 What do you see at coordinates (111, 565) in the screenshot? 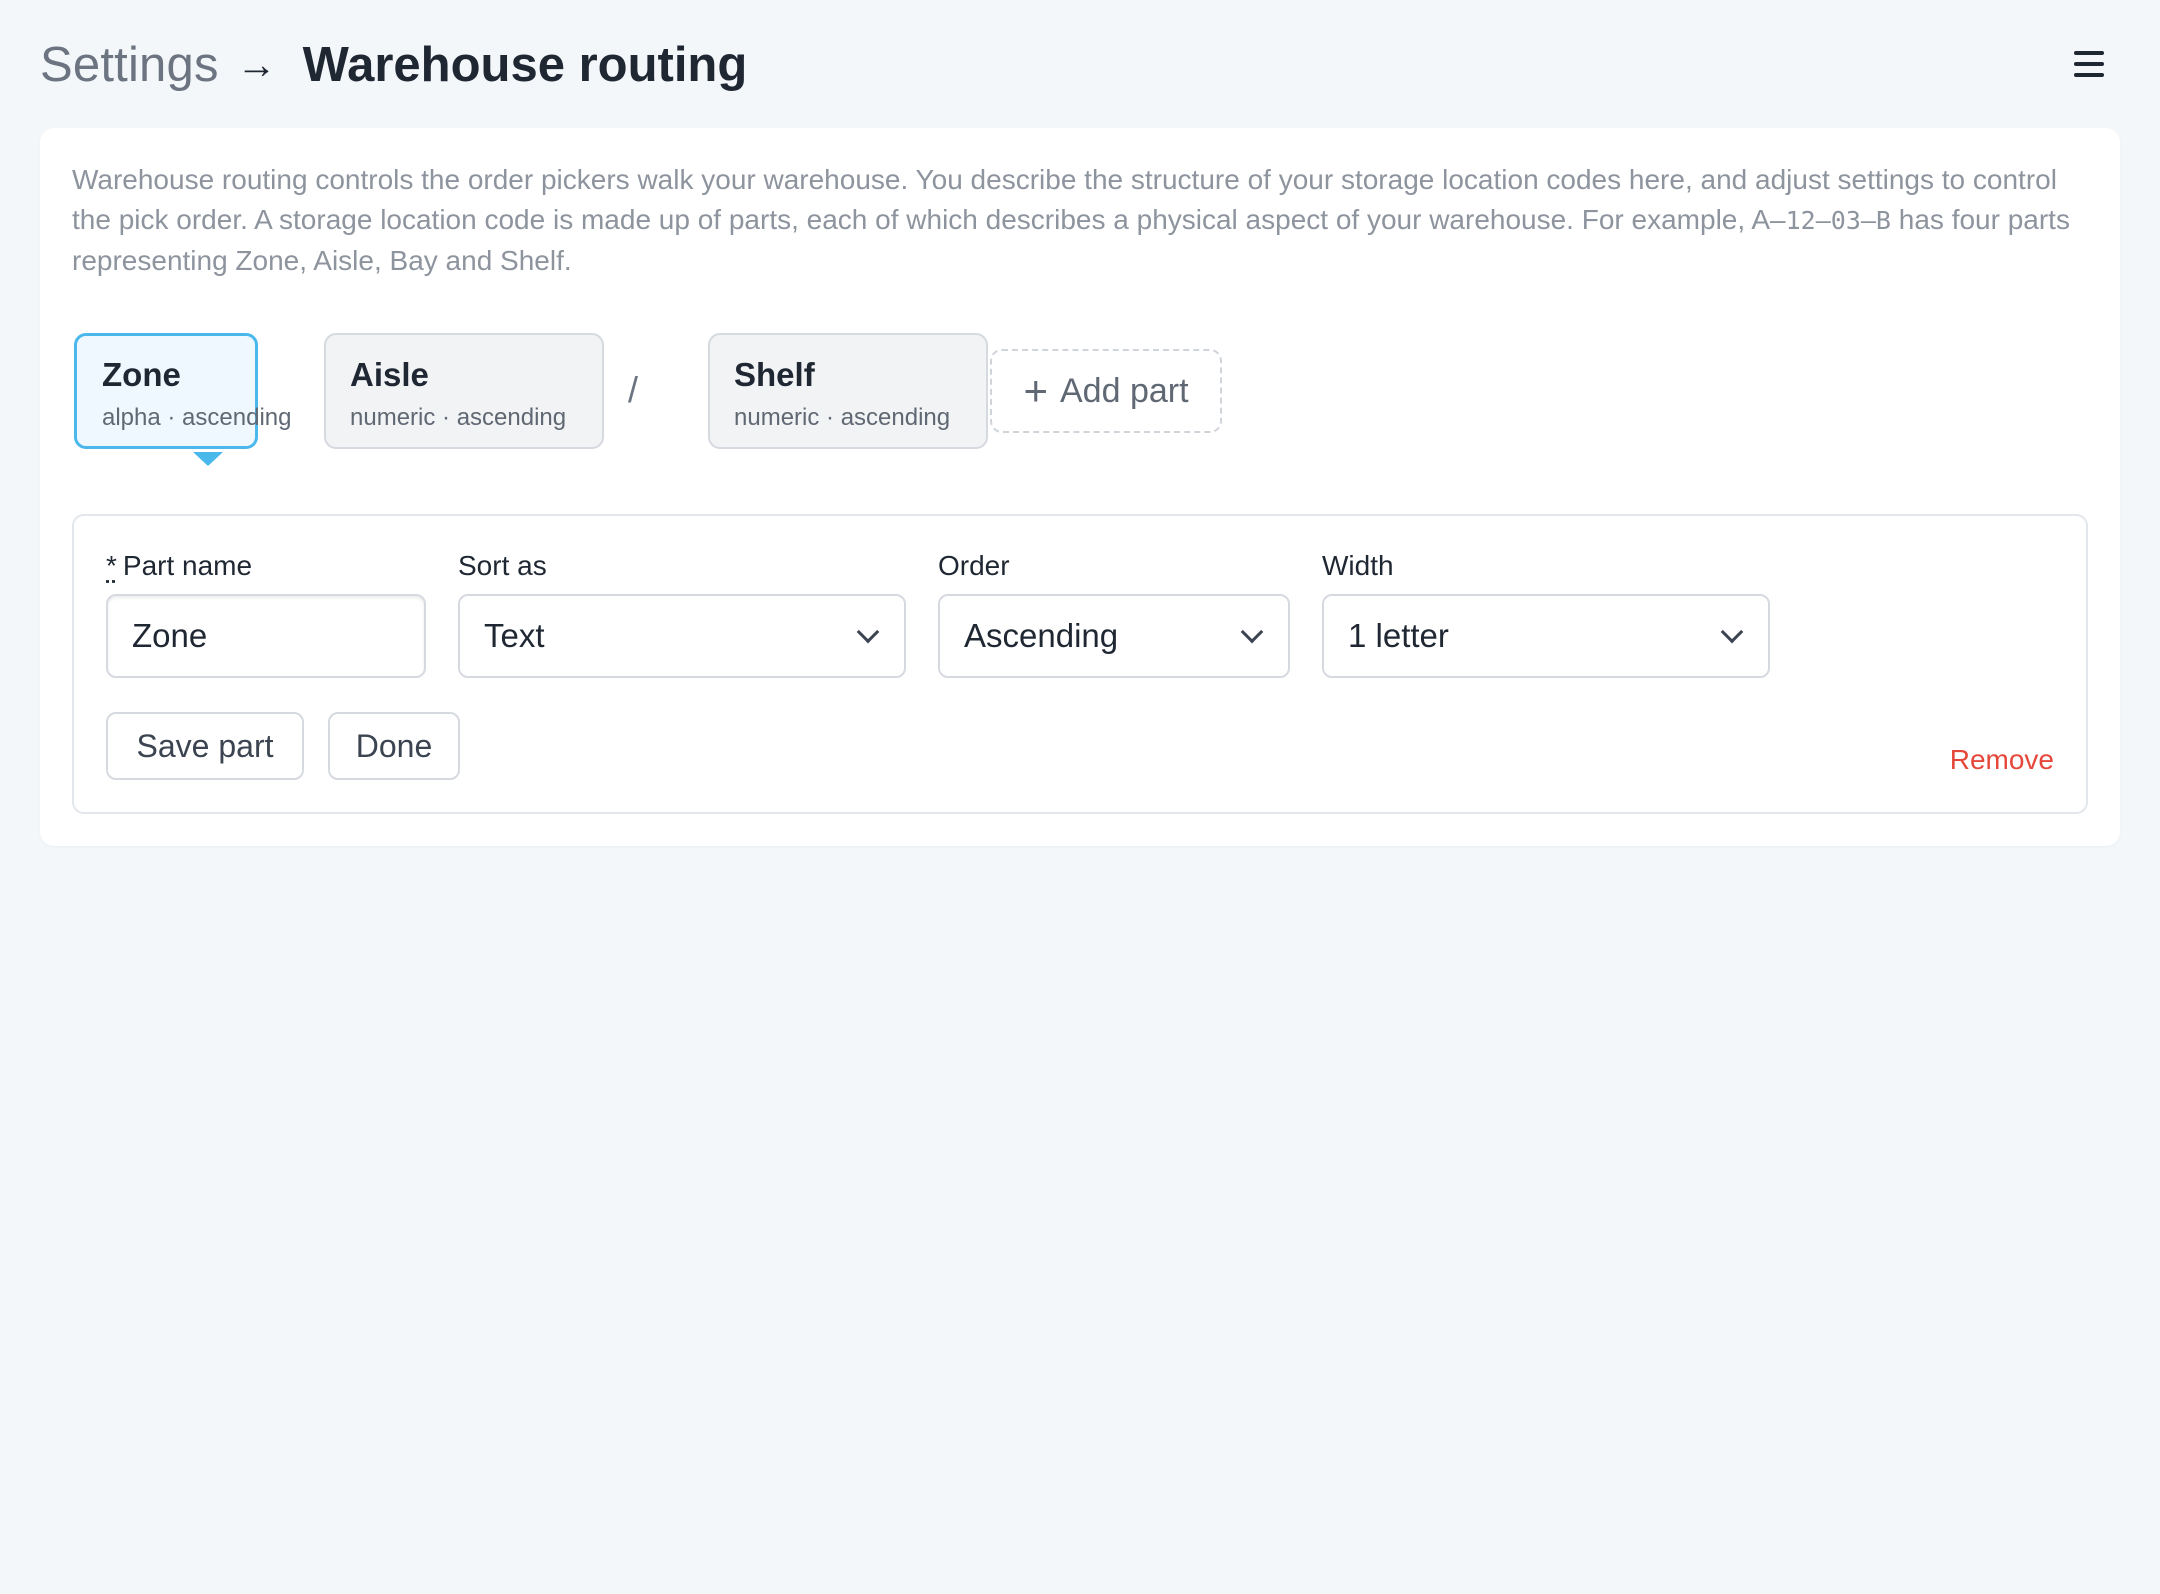
I see `required-marker: *` at bounding box center [111, 565].